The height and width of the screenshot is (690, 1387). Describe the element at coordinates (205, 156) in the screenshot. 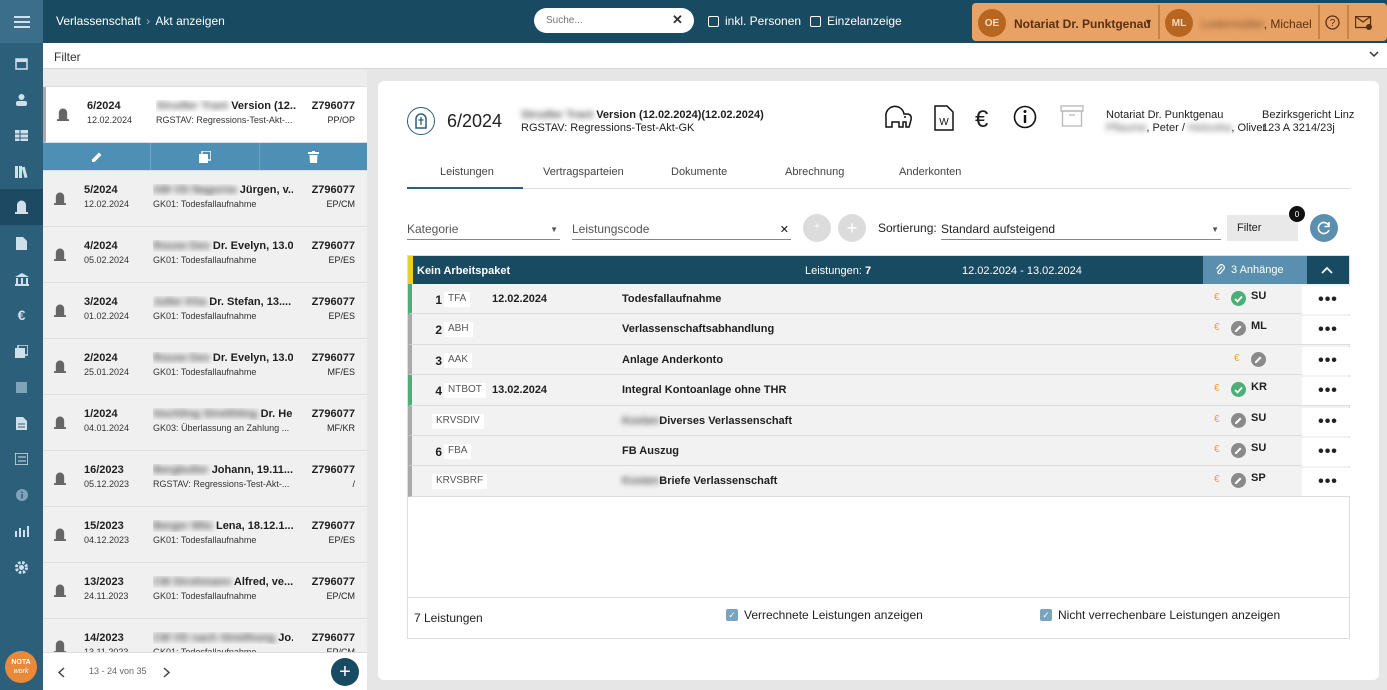

I see `copy-button` at that location.